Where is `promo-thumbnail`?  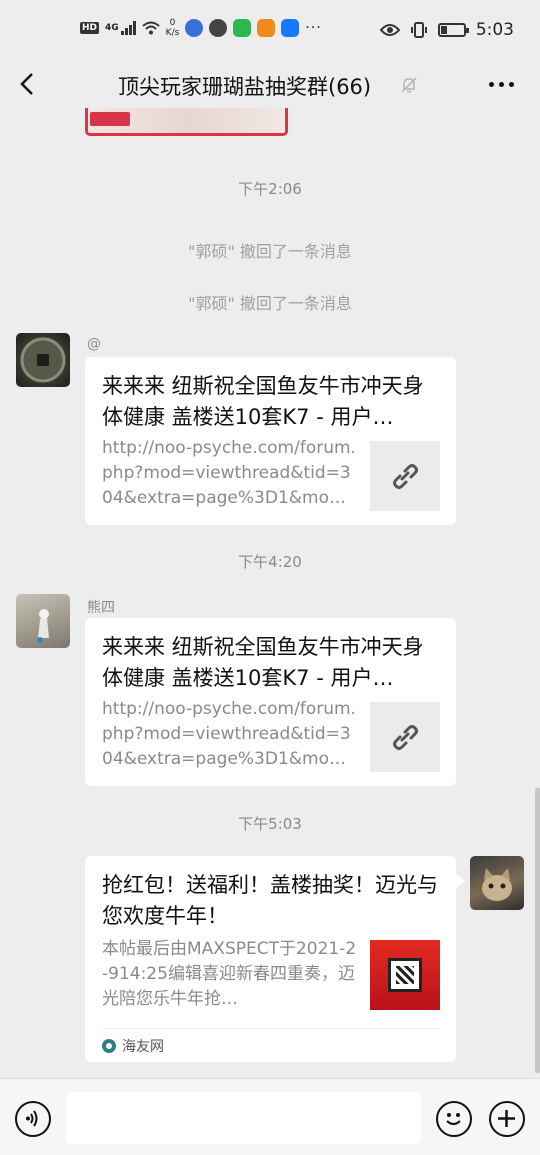
promo-thumbnail is located at coordinates (405, 975).